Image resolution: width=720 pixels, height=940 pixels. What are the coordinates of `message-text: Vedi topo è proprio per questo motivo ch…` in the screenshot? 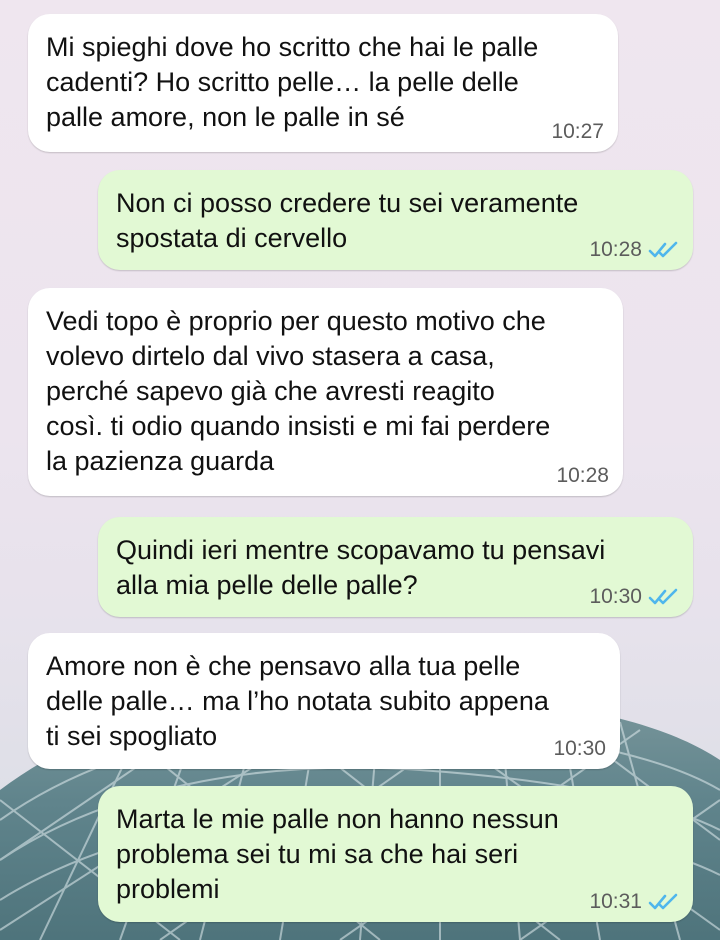 It's located at (298, 391).